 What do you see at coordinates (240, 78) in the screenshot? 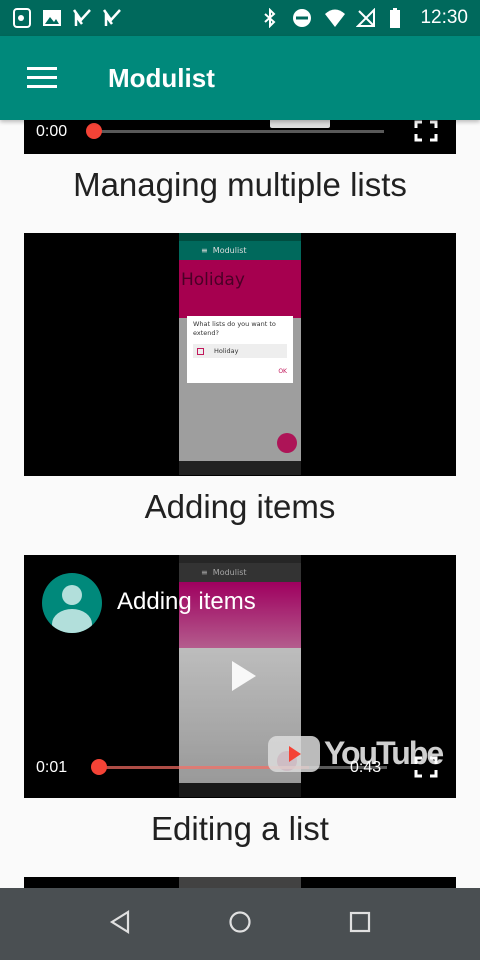
I see `app-bar: Modulist` at bounding box center [240, 78].